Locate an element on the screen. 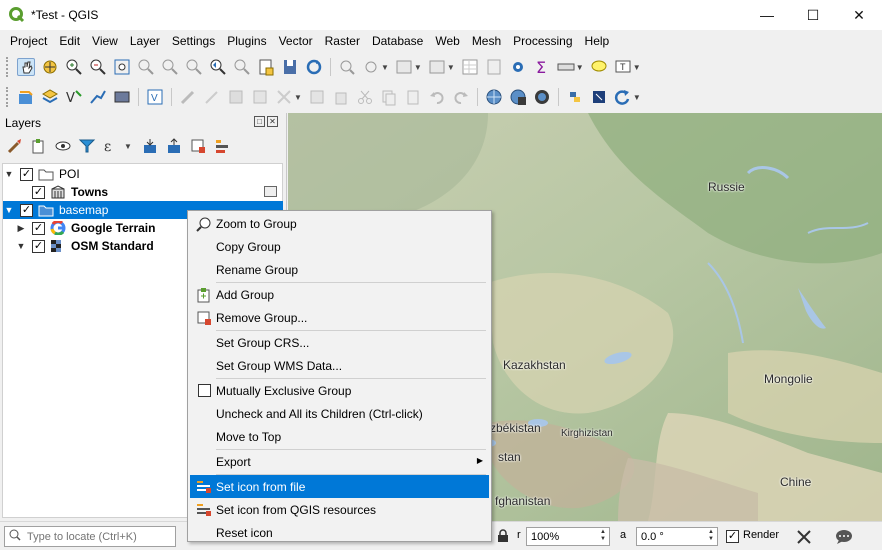 The width and height of the screenshot is (882, 550). copy-features-icon is located at coordinates (389, 97).